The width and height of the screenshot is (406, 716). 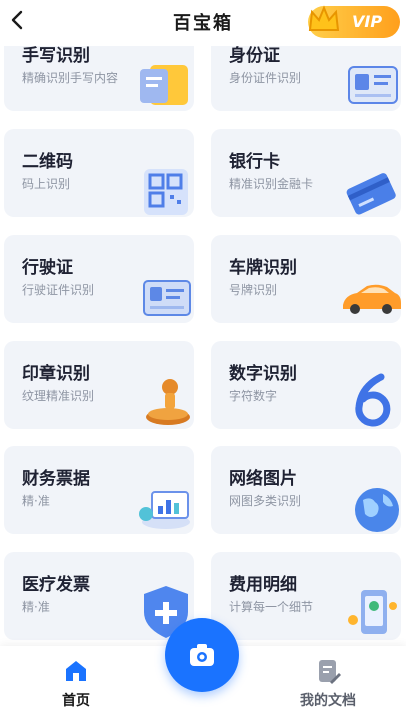 I want to click on card-subtitle: 精准识别金融卡, so click(x=271, y=184).